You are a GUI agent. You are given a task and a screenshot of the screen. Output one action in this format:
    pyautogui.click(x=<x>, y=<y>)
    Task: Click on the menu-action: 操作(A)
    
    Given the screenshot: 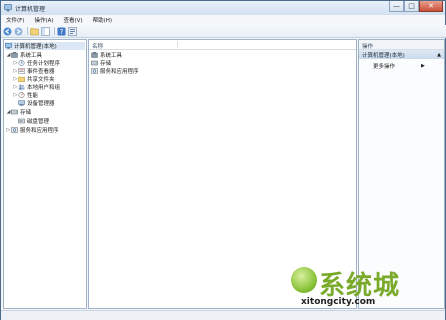 What is the action you would take?
    pyautogui.click(x=43, y=20)
    